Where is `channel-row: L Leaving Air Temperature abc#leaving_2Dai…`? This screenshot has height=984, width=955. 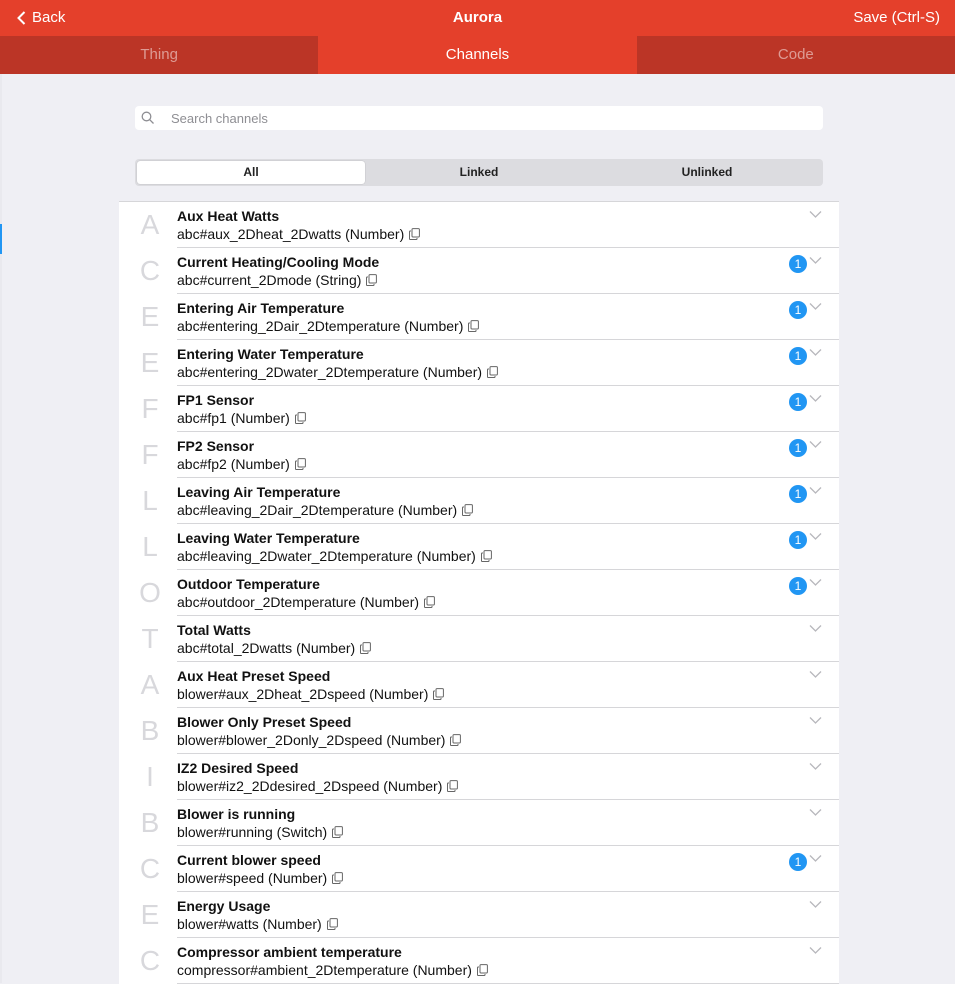 channel-row: L Leaving Air Temperature abc#leaving_2Dai… is located at coordinates (479, 501).